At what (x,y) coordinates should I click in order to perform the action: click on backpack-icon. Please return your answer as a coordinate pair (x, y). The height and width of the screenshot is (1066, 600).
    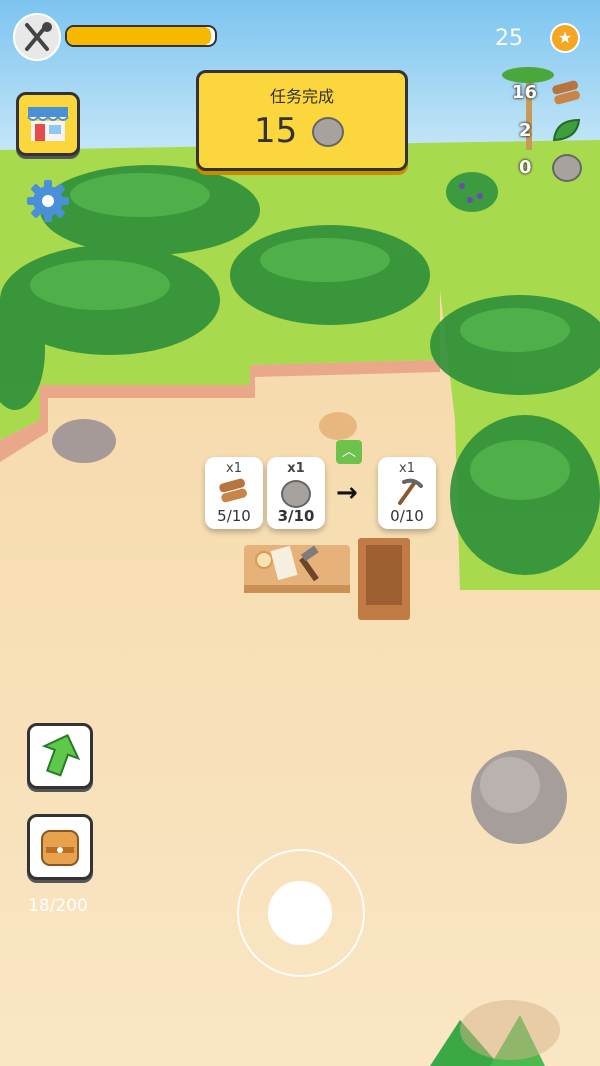
    Looking at the image, I should click on (60, 848).